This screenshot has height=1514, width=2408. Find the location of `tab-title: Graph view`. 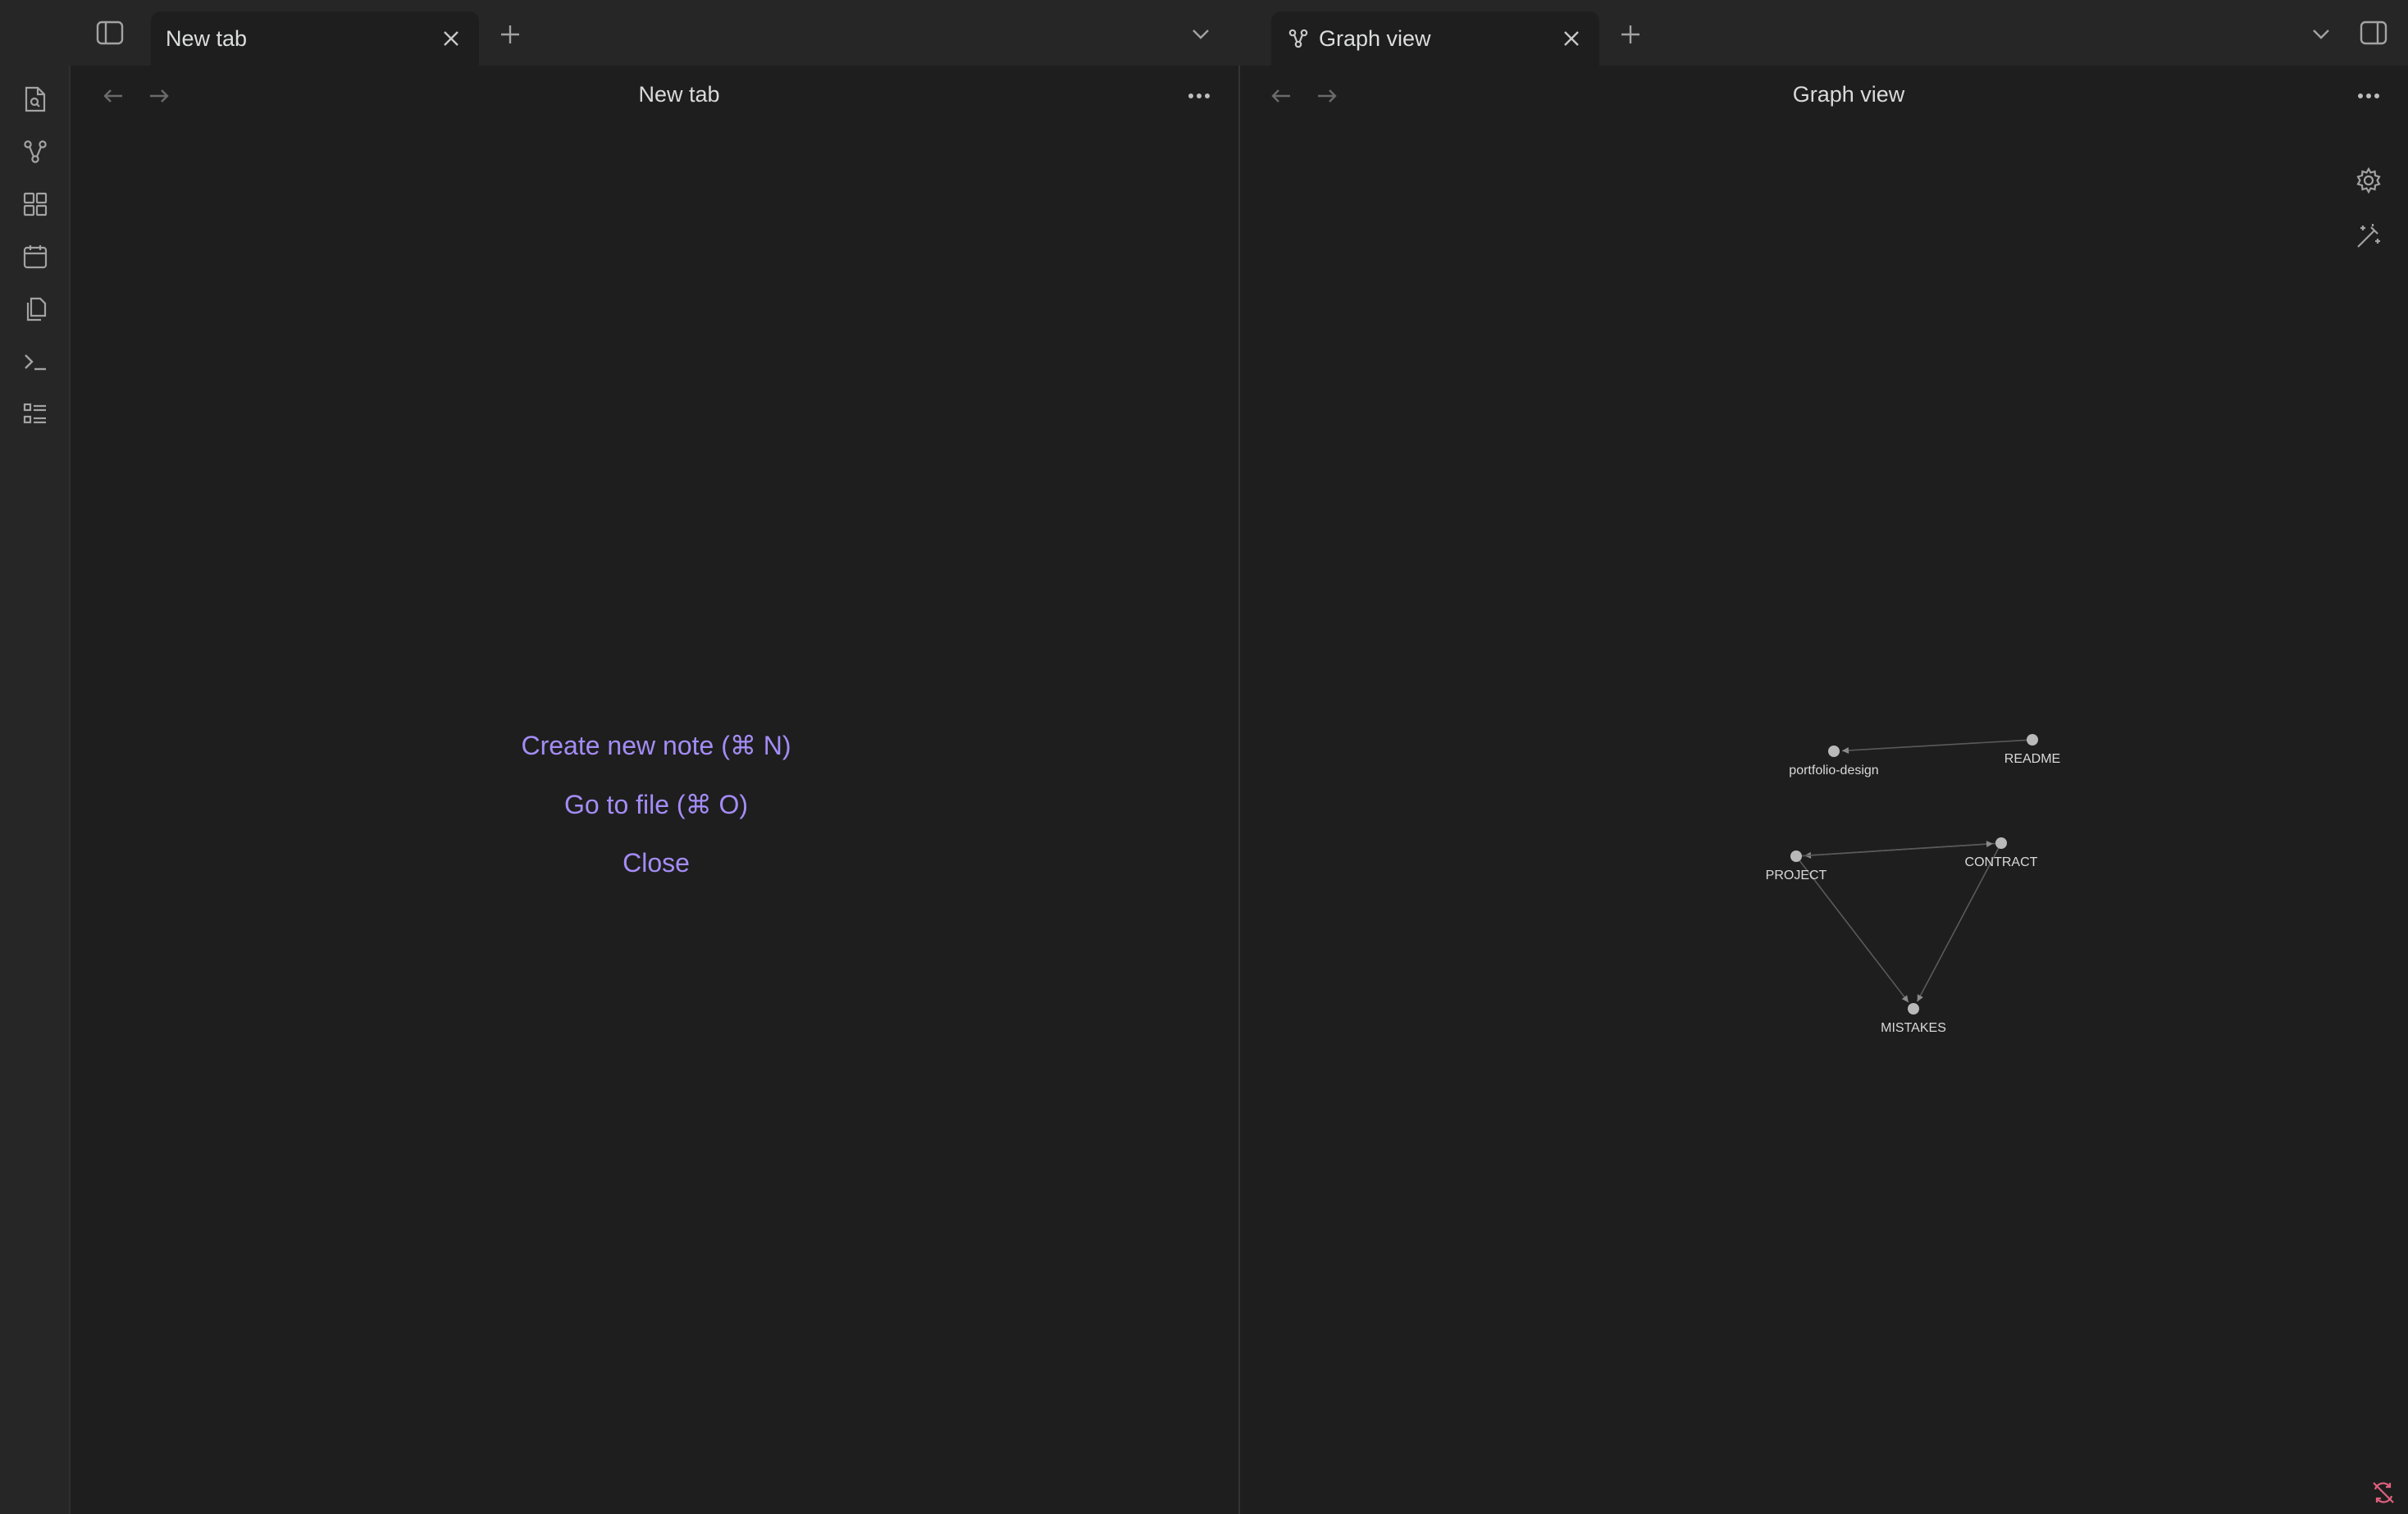

tab-title: Graph view is located at coordinates (1375, 38).